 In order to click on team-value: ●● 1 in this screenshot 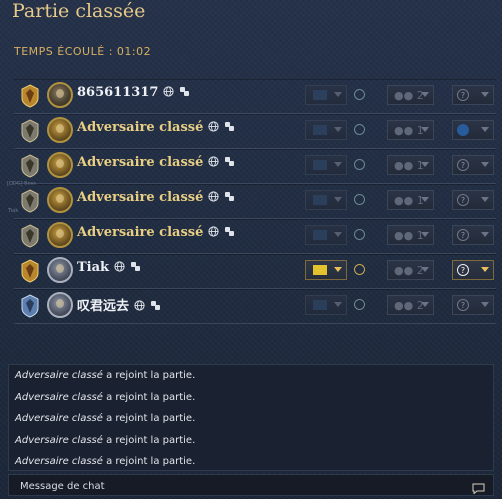, I will do `click(409, 200)`.